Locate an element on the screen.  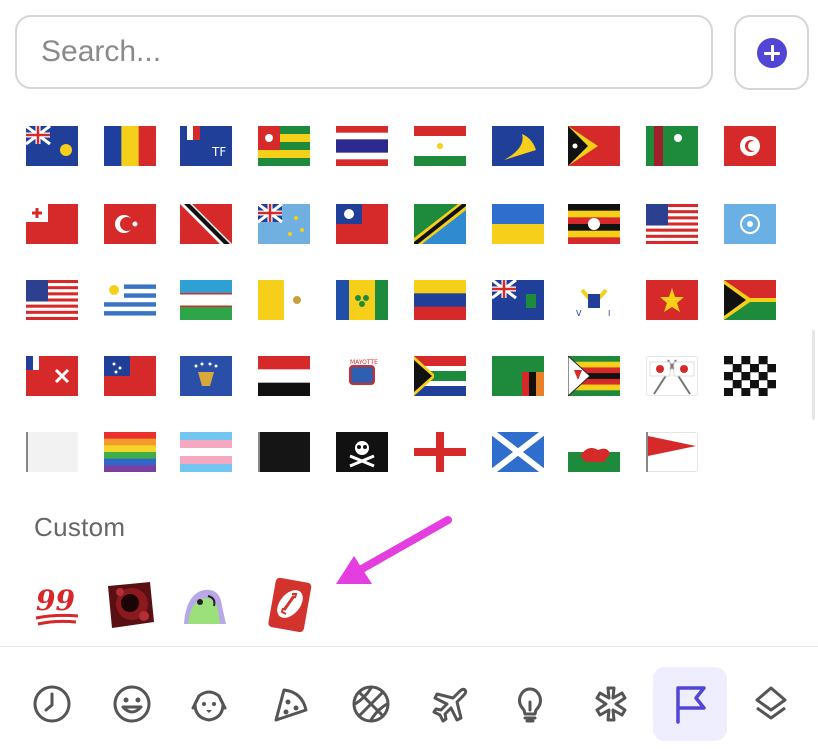
tab-travel is located at coordinates (451, 704).